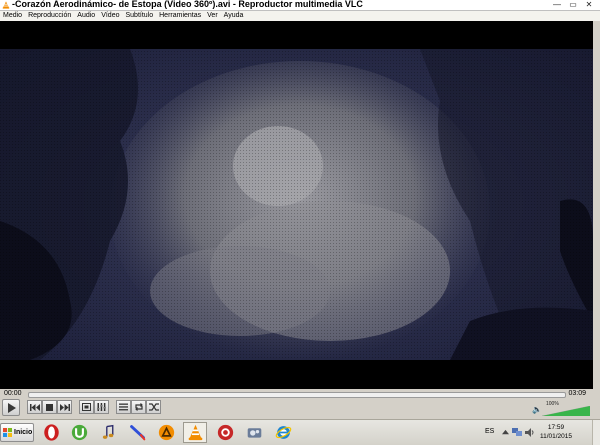 Image resolution: width=600 pixels, height=445 pixels. I want to click on shuffle-button, so click(153, 407).